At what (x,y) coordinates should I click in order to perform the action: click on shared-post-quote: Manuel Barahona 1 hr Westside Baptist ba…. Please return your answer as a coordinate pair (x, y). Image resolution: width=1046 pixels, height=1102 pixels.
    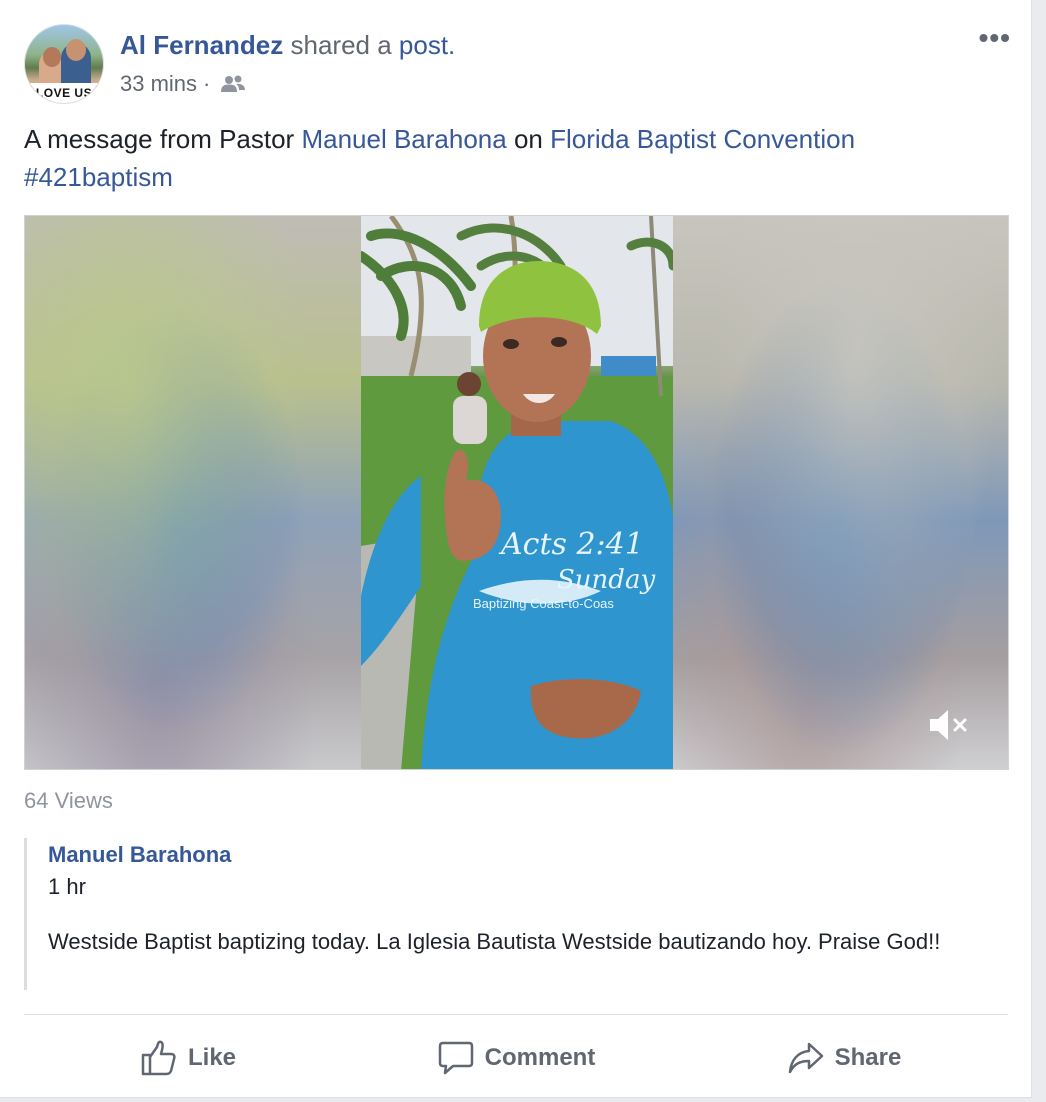
    Looking at the image, I should click on (504, 914).